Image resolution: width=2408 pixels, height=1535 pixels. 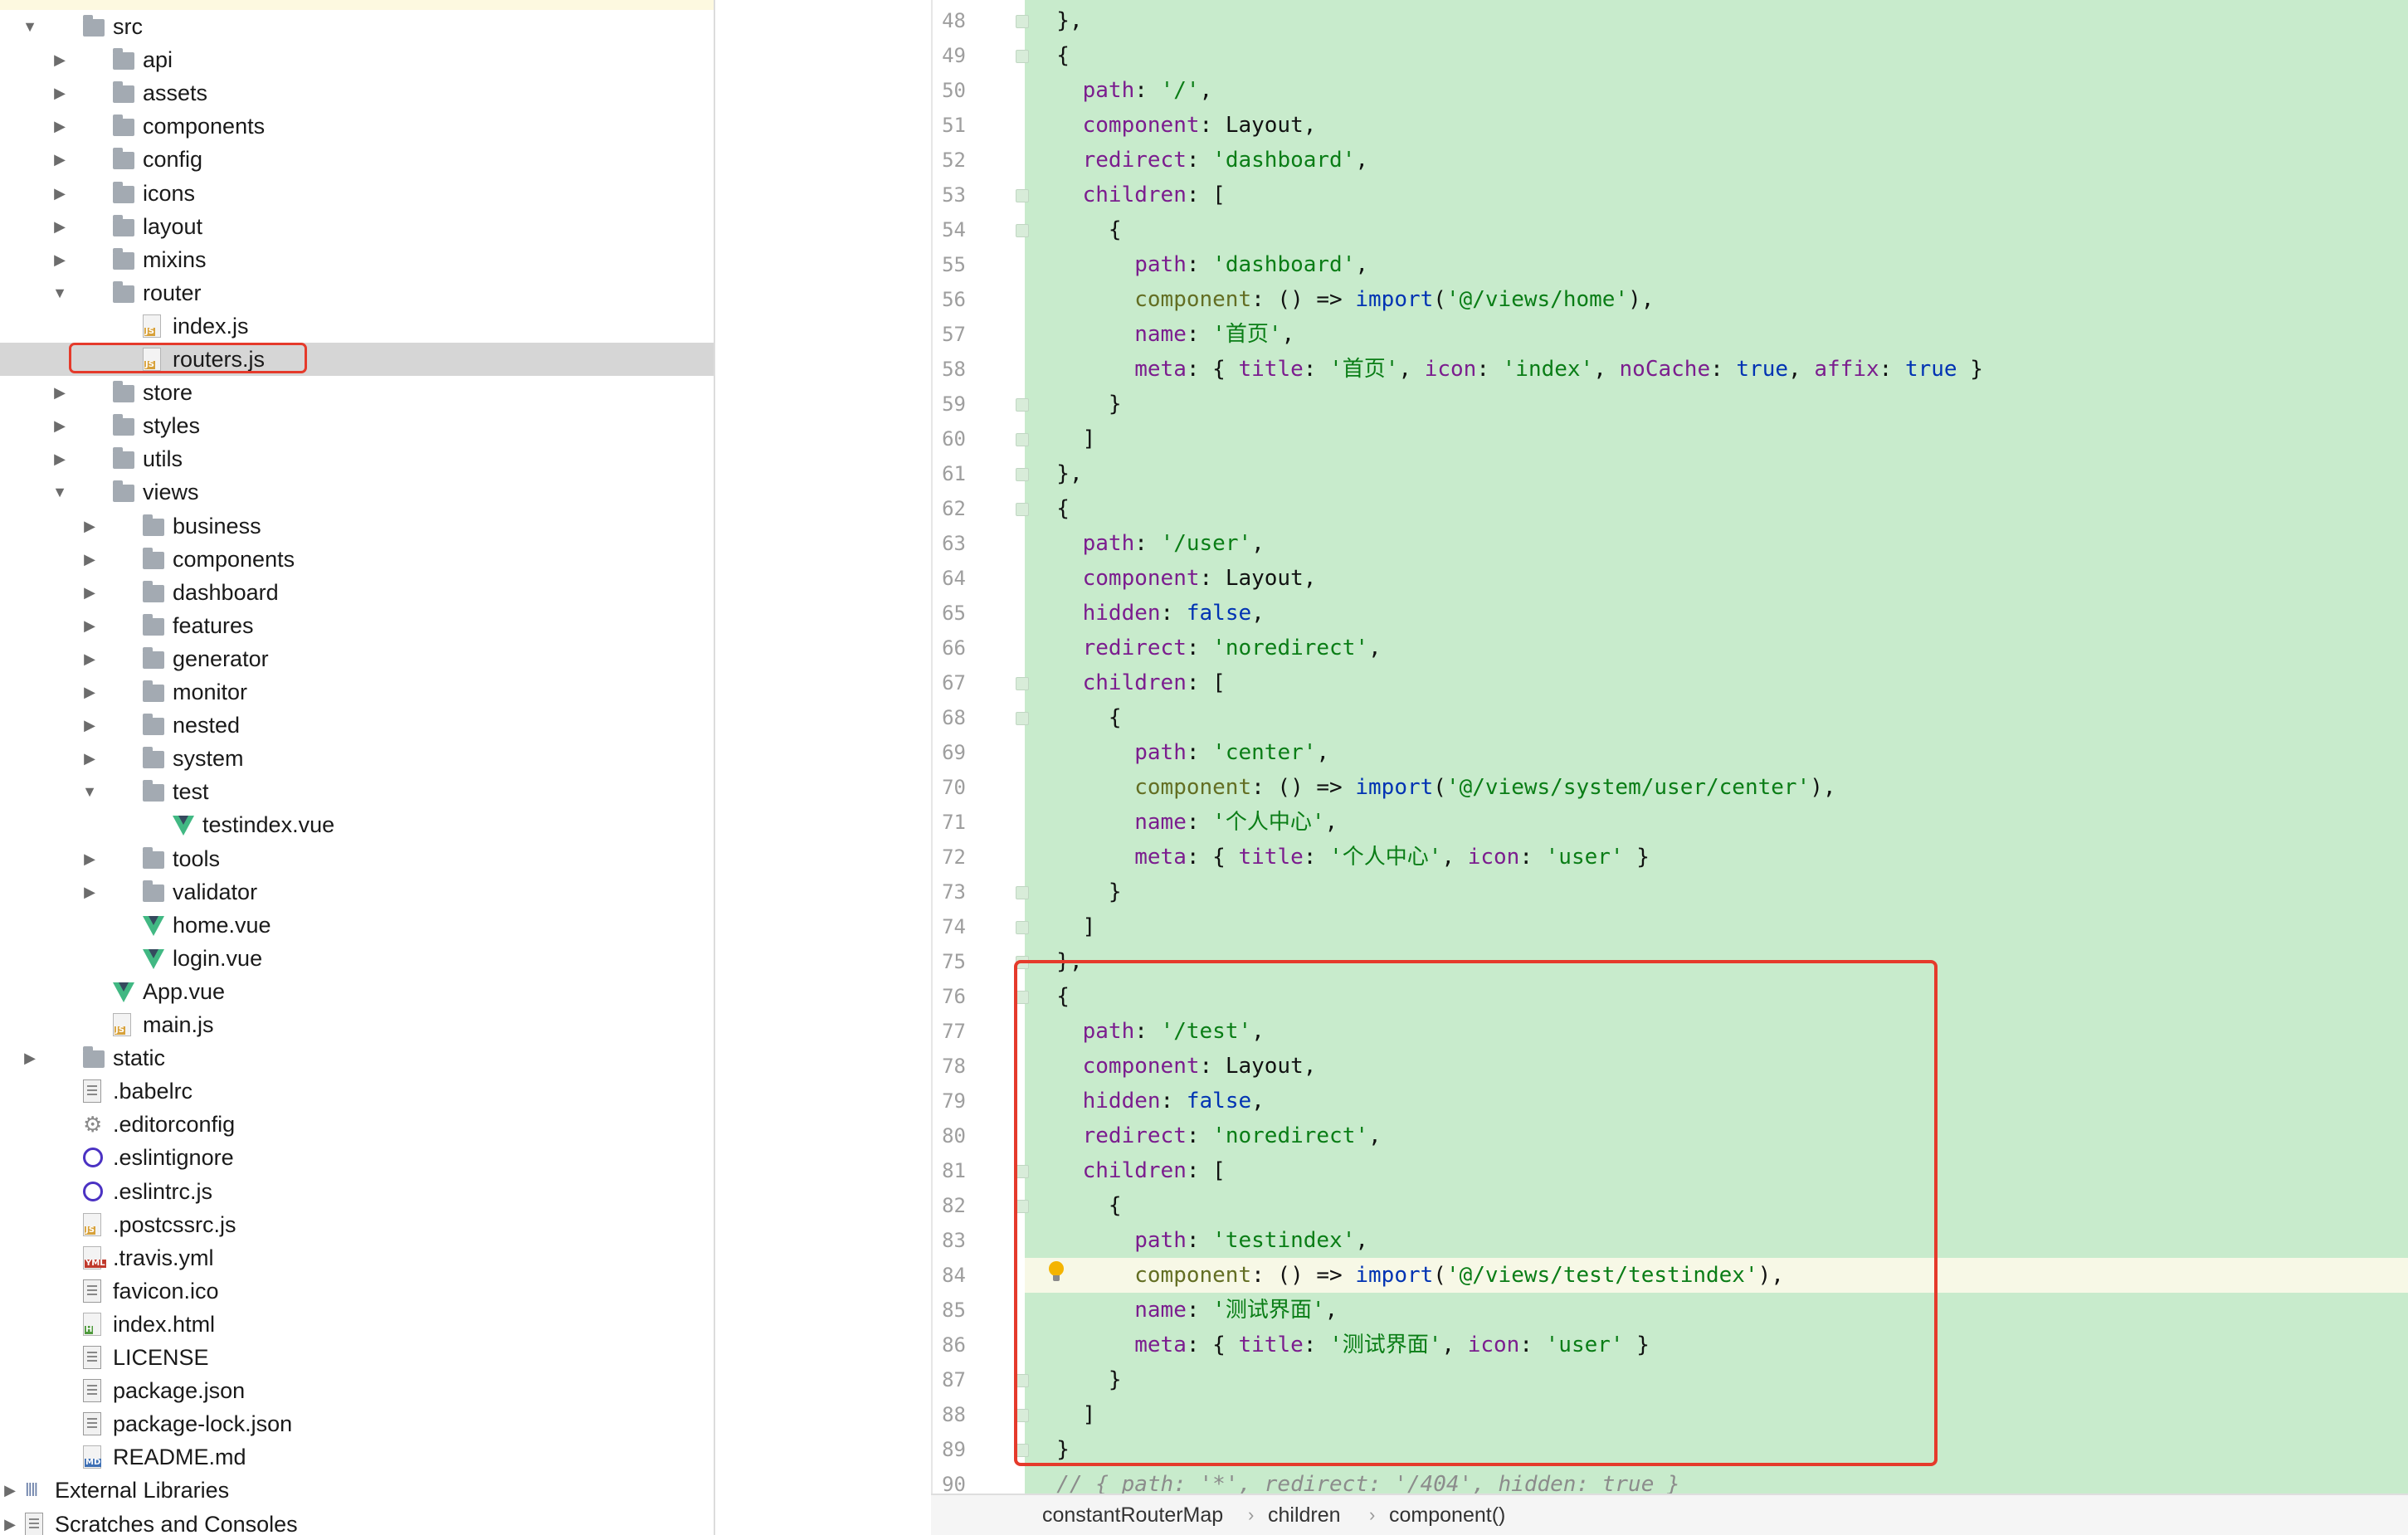 I want to click on tree-item-package-json: package.json, so click(x=357, y=1390).